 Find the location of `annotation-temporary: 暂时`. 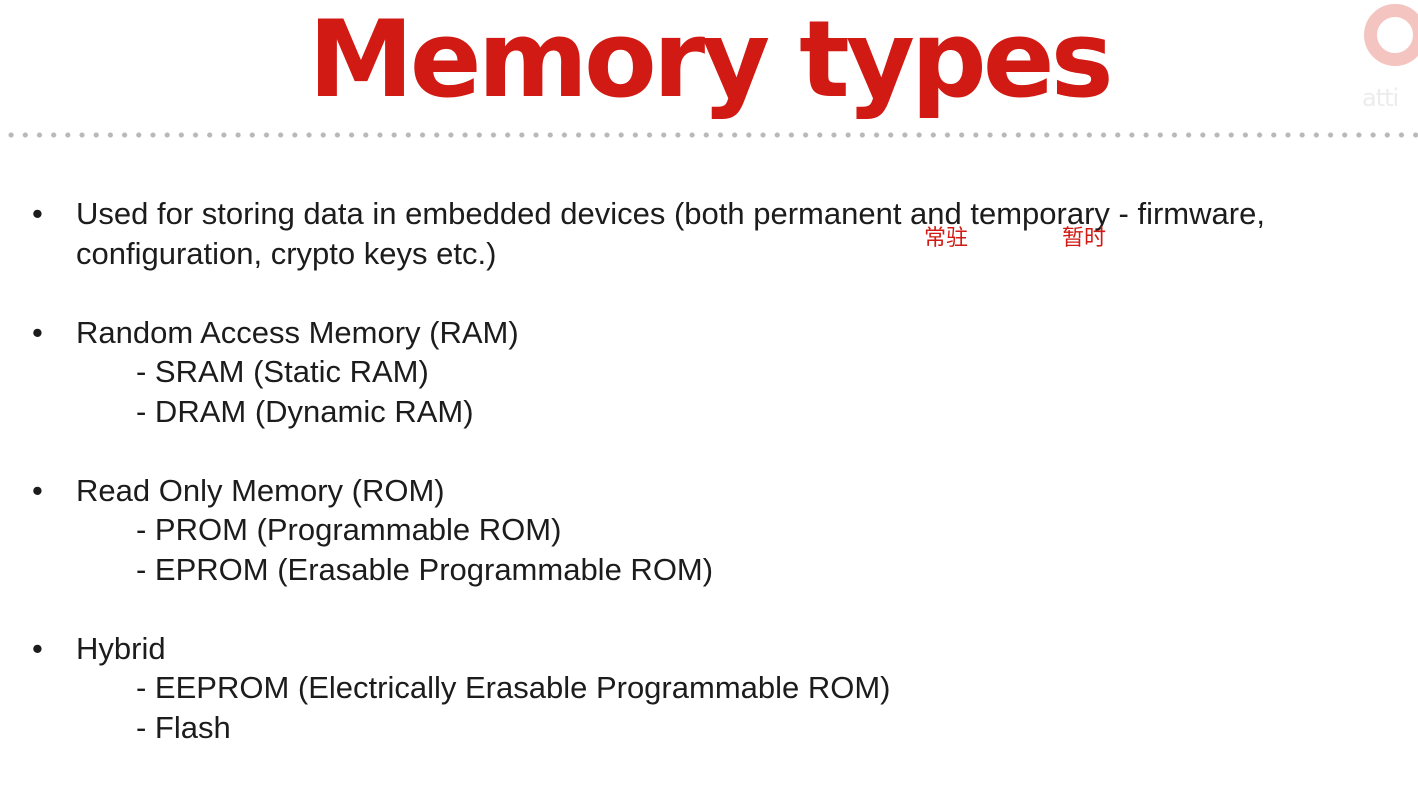

annotation-temporary: 暂时 is located at coordinates (1084, 238).